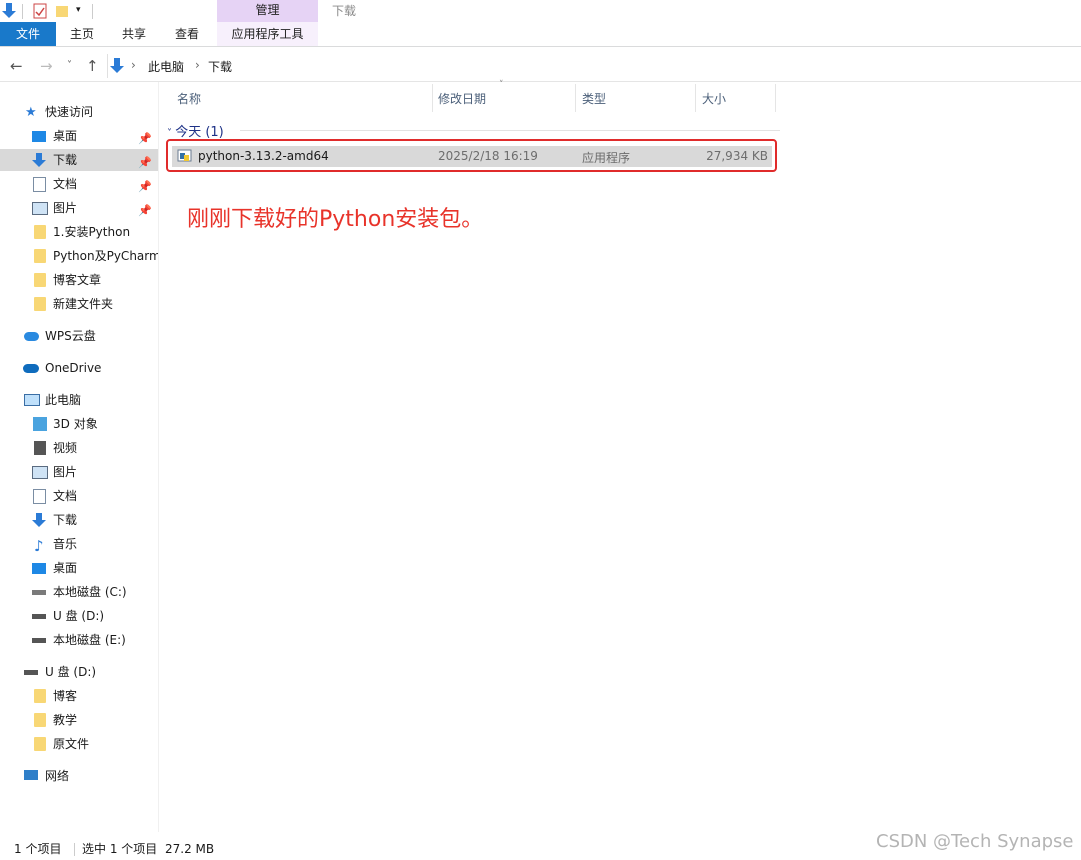  What do you see at coordinates (594, 66) in the screenshot?
I see `address-field` at bounding box center [594, 66].